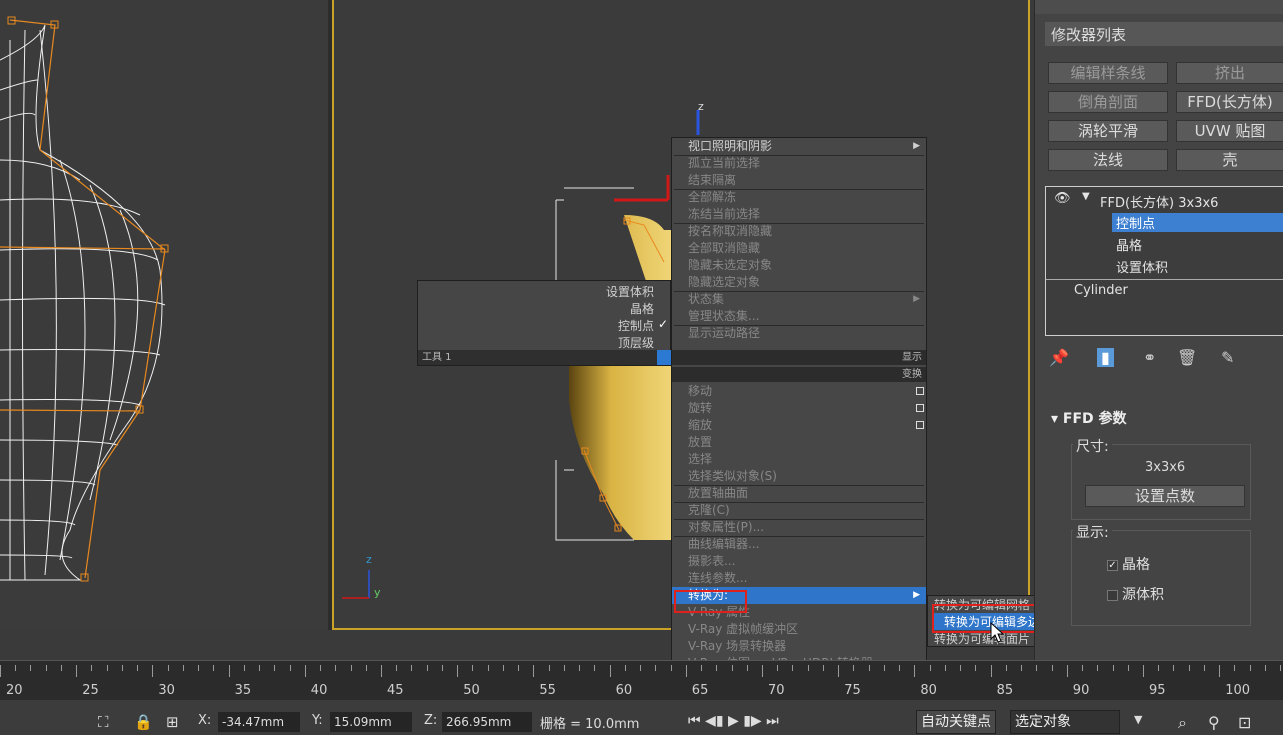  What do you see at coordinates (1229, 131) in the screenshot?
I see `modifier-button-5: UVW 贴图` at bounding box center [1229, 131].